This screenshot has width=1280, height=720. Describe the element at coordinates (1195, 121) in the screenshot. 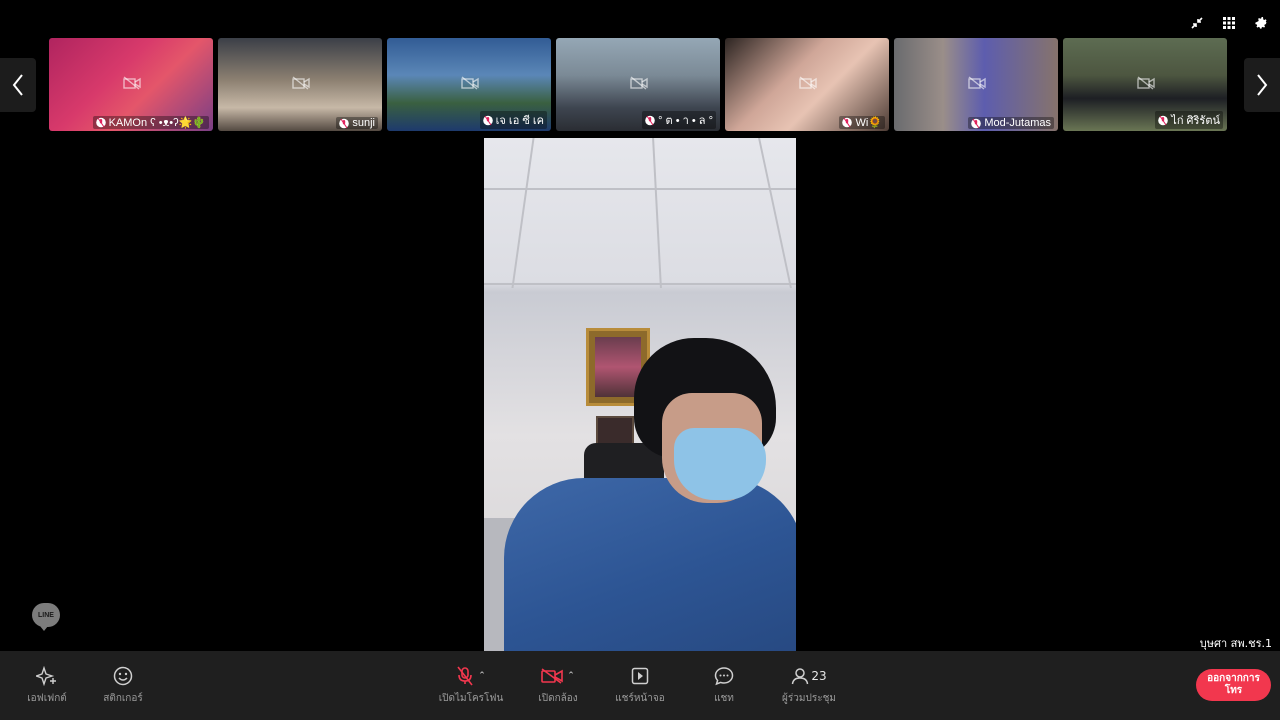

I see `participant-name: ไก่ ศิริรัตน์` at that location.